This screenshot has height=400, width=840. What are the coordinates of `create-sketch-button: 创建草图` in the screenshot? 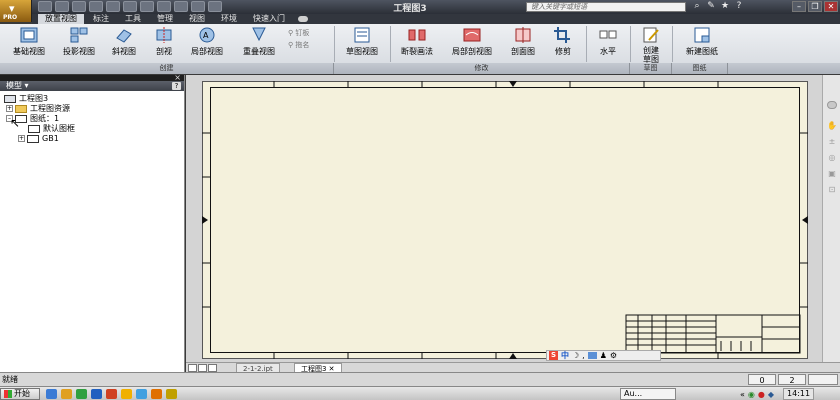 It's located at (651, 45).